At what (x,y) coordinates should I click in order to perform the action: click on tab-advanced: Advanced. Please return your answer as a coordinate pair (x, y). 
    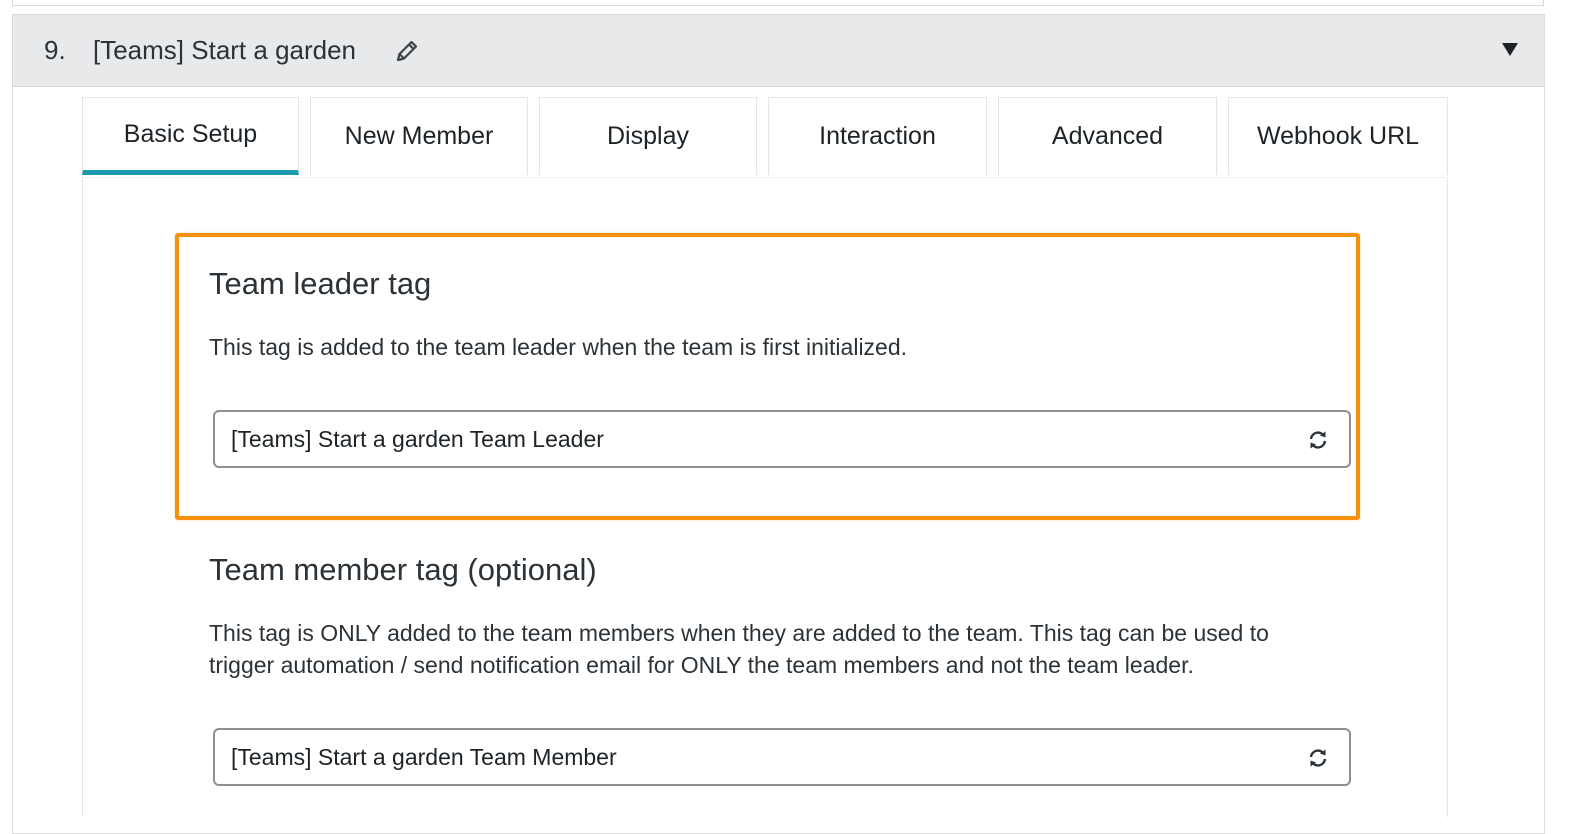
    Looking at the image, I should click on (1107, 136).